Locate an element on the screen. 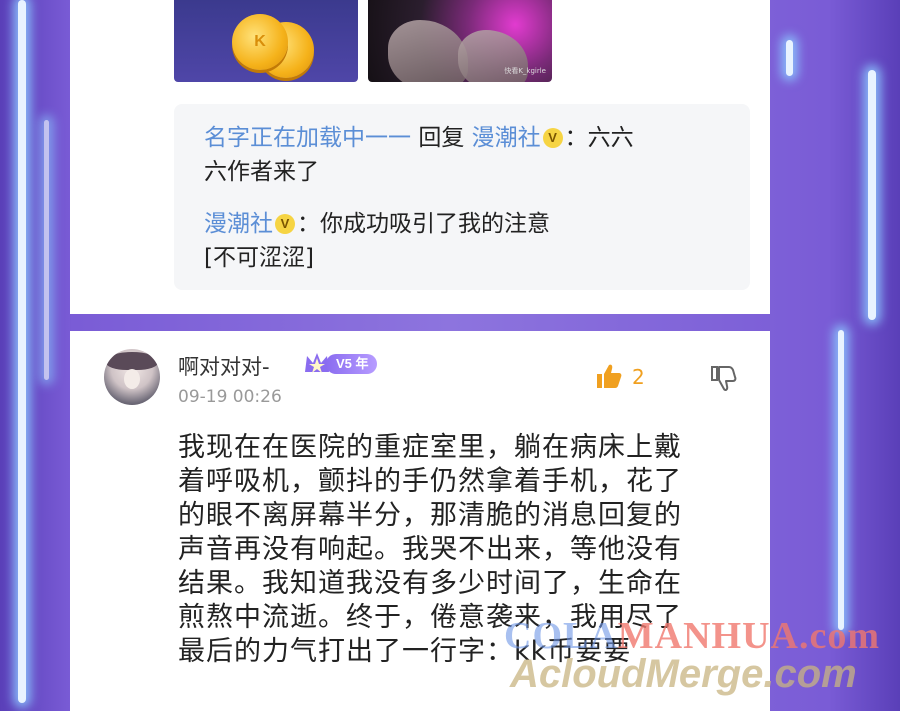 This screenshot has height=711, width=900. coin-image: K is located at coordinates (266, 41).